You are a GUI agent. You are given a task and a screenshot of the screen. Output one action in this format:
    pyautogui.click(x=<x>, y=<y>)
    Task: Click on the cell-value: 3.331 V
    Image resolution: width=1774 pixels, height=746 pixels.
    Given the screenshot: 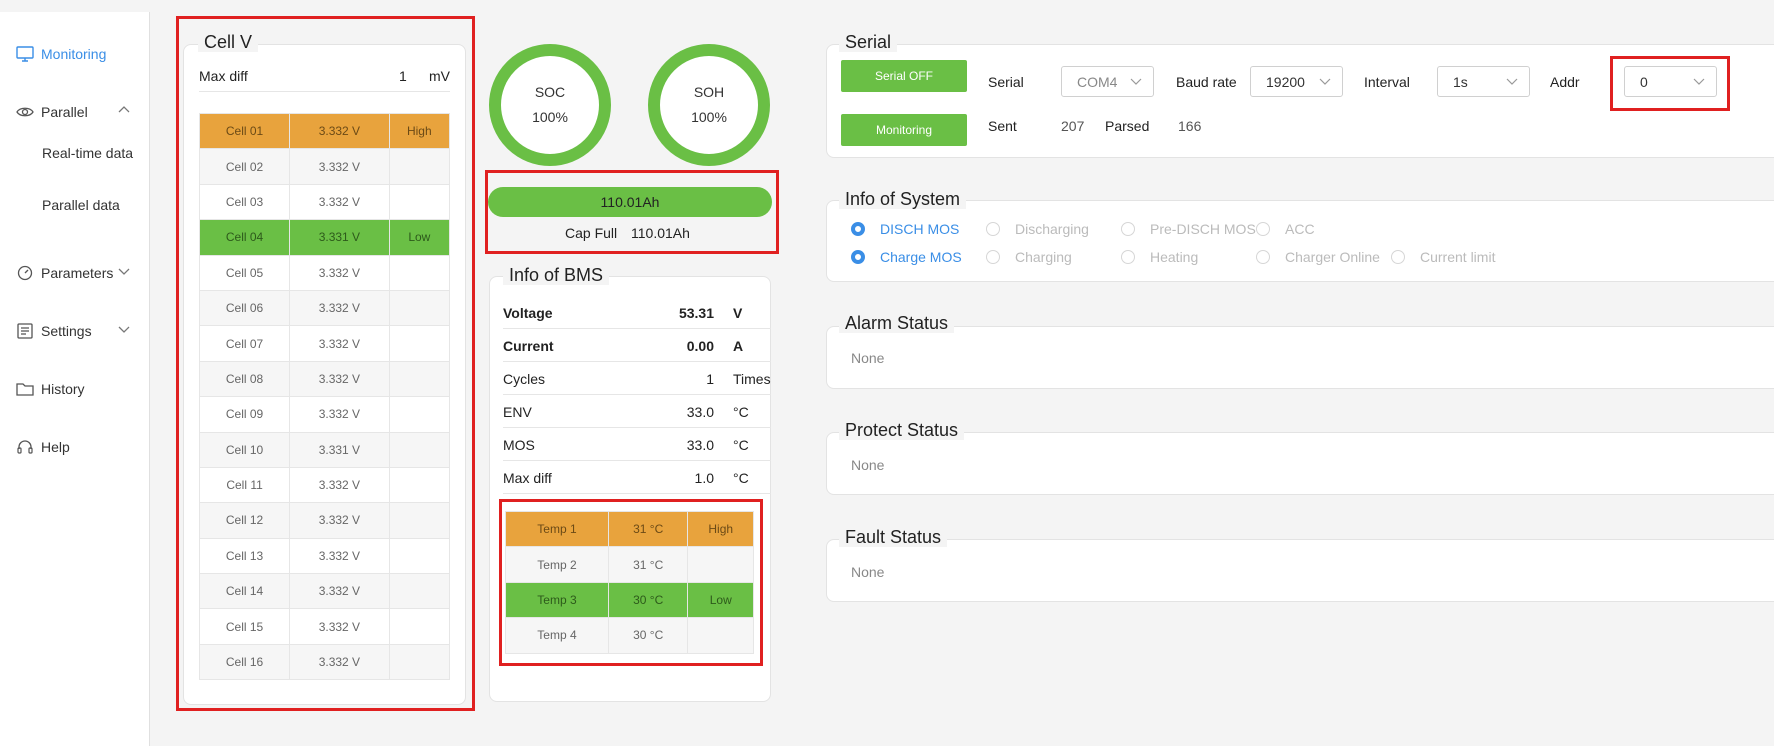 What is the action you would take?
    pyautogui.click(x=339, y=237)
    